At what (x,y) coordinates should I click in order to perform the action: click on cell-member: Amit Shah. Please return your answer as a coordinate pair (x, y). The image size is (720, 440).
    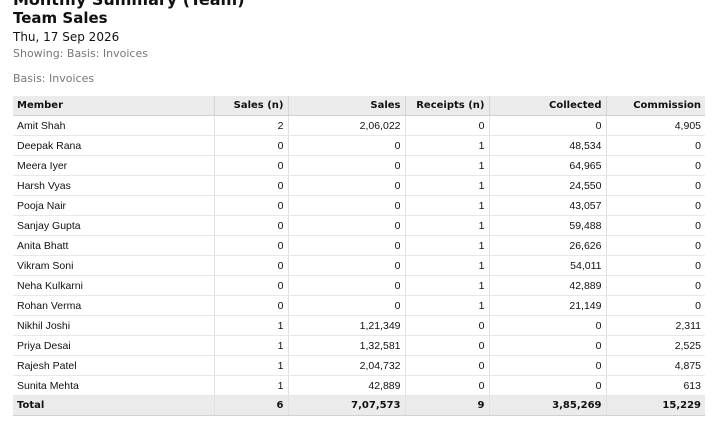
    Looking at the image, I should click on (114, 125).